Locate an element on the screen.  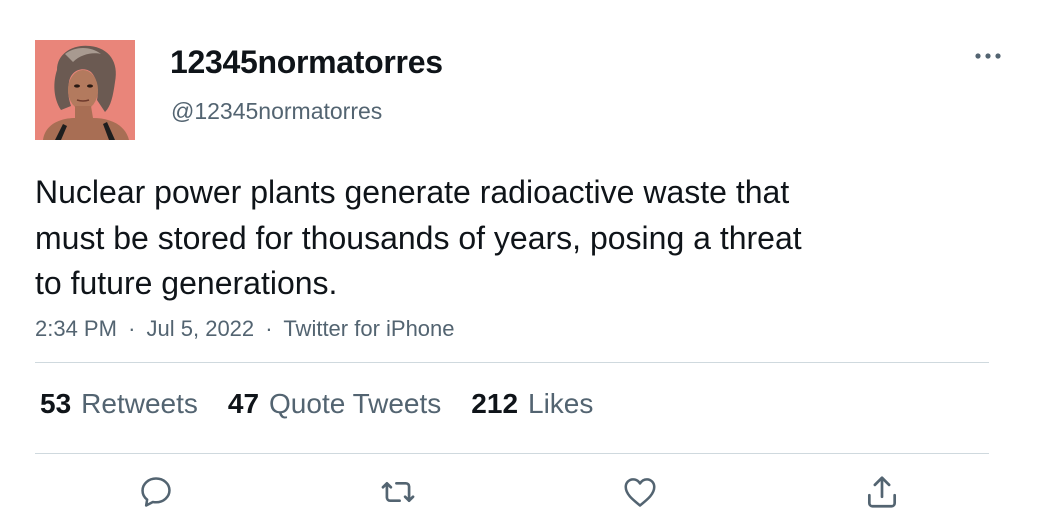
user-avatar-icon is located at coordinates (85, 90).